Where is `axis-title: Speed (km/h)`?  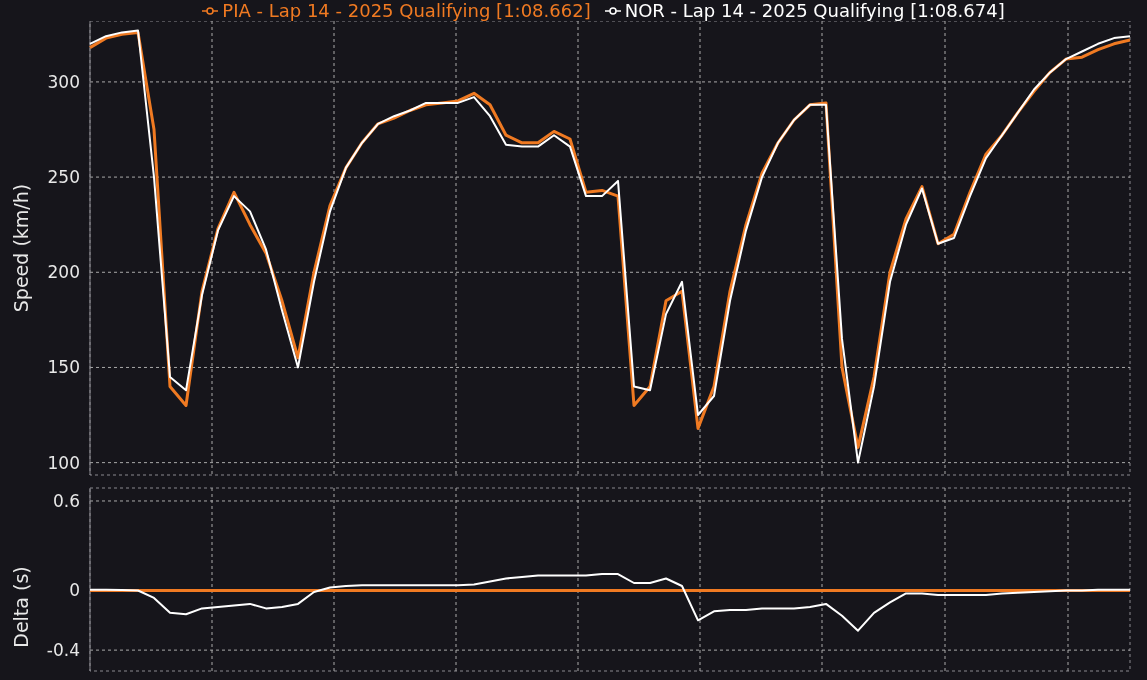
axis-title: Speed (km/h) is located at coordinates (21, 248).